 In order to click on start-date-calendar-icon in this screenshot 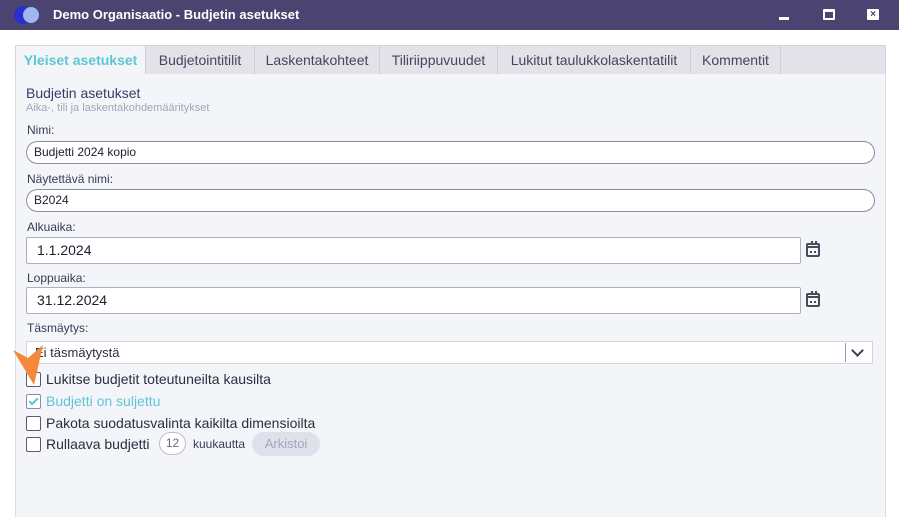, I will do `click(813, 249)`.